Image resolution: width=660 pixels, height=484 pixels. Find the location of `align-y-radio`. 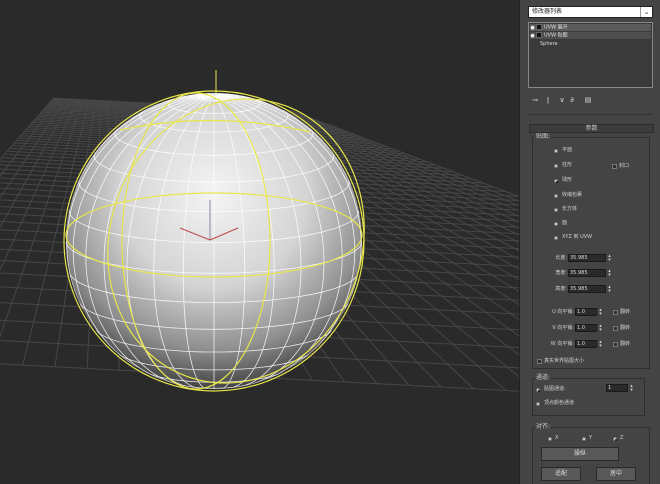

align-y-radio is located at coordinates (584, 439).